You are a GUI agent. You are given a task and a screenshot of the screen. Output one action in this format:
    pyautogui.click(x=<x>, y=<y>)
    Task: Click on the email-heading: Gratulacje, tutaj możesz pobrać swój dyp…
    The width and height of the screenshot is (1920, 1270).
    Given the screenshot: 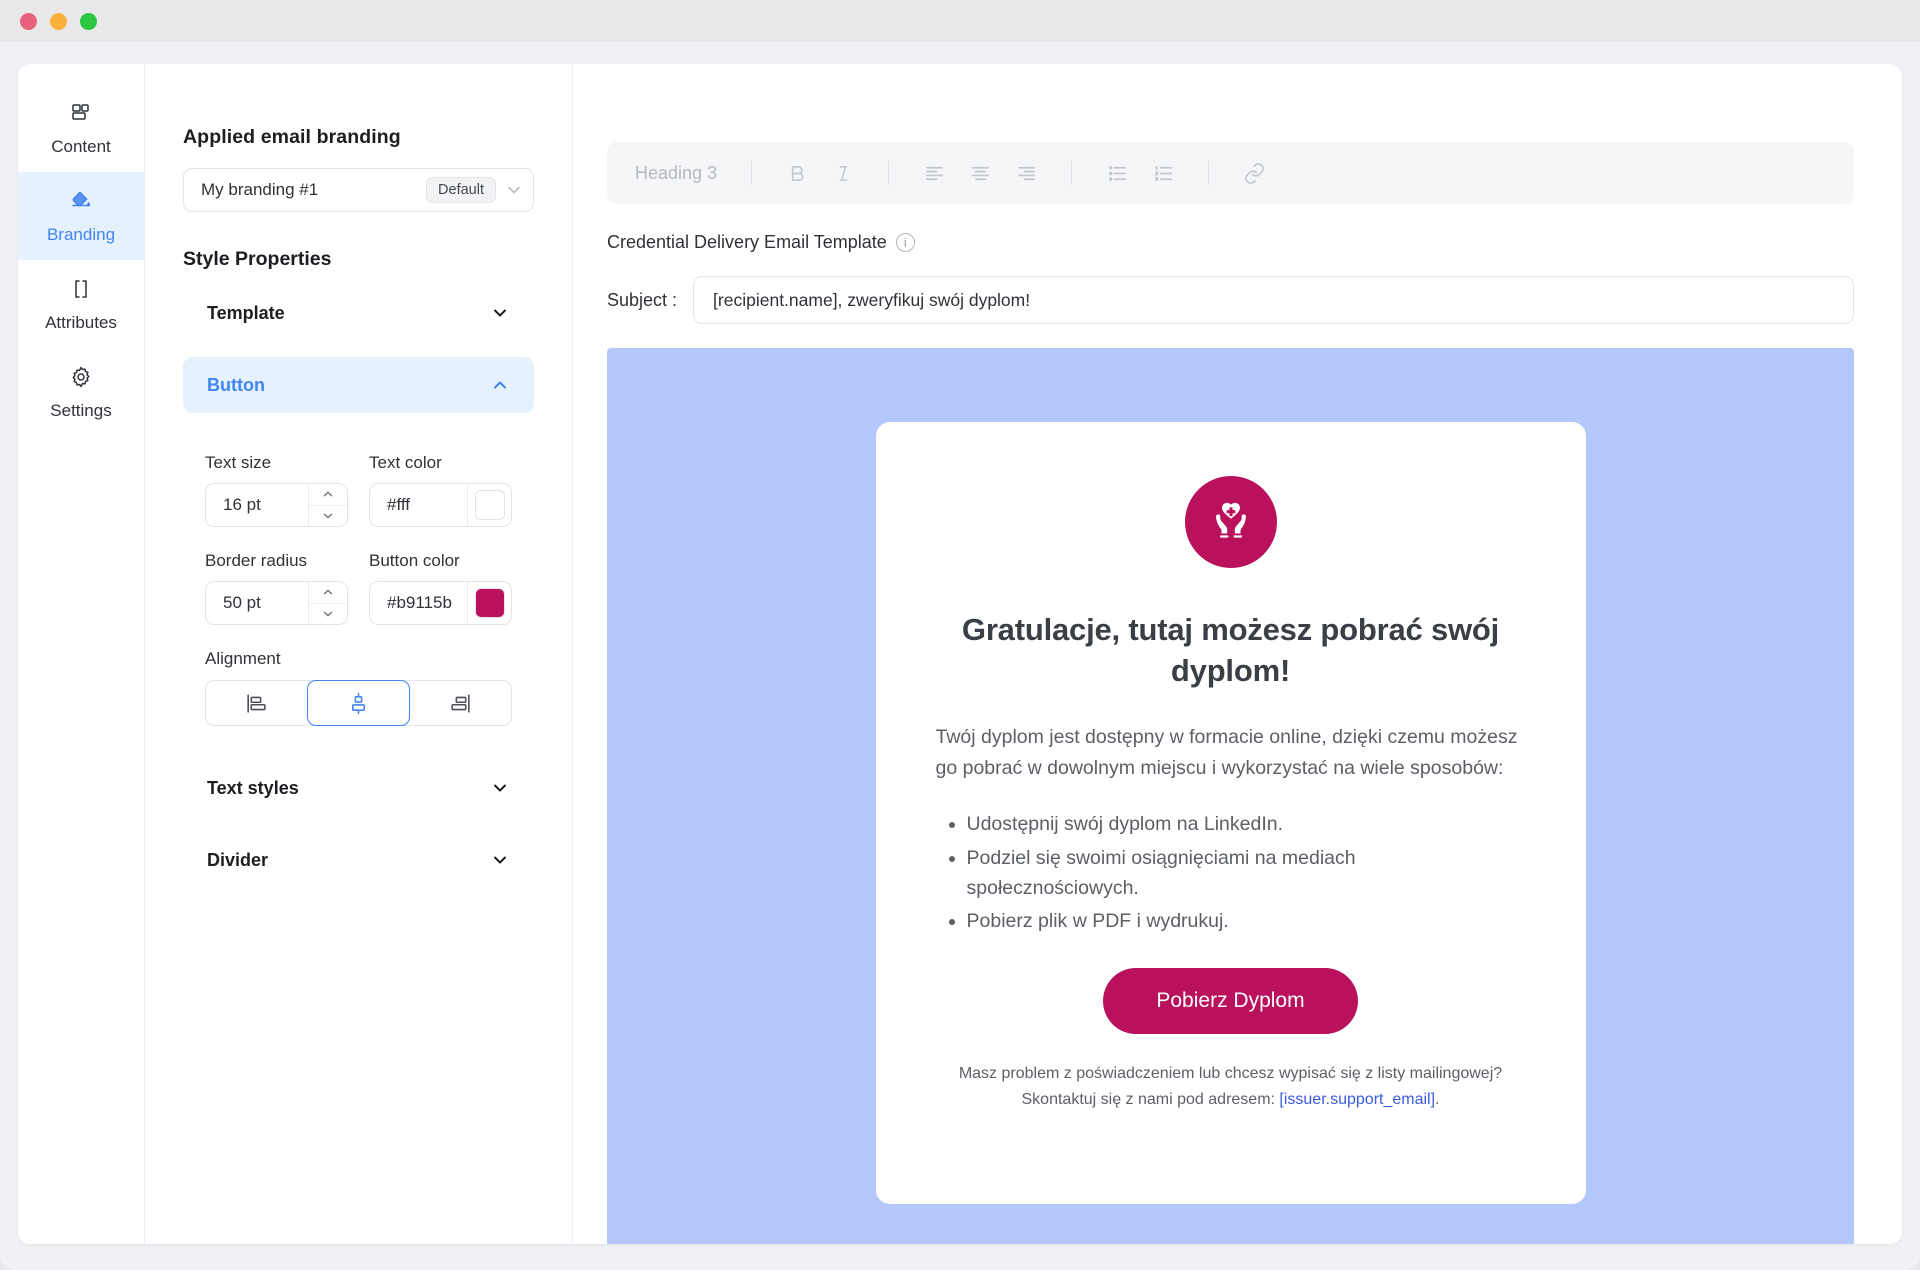 What is the action you would take?
    pyautogui.click(x=1230, y=650)
    